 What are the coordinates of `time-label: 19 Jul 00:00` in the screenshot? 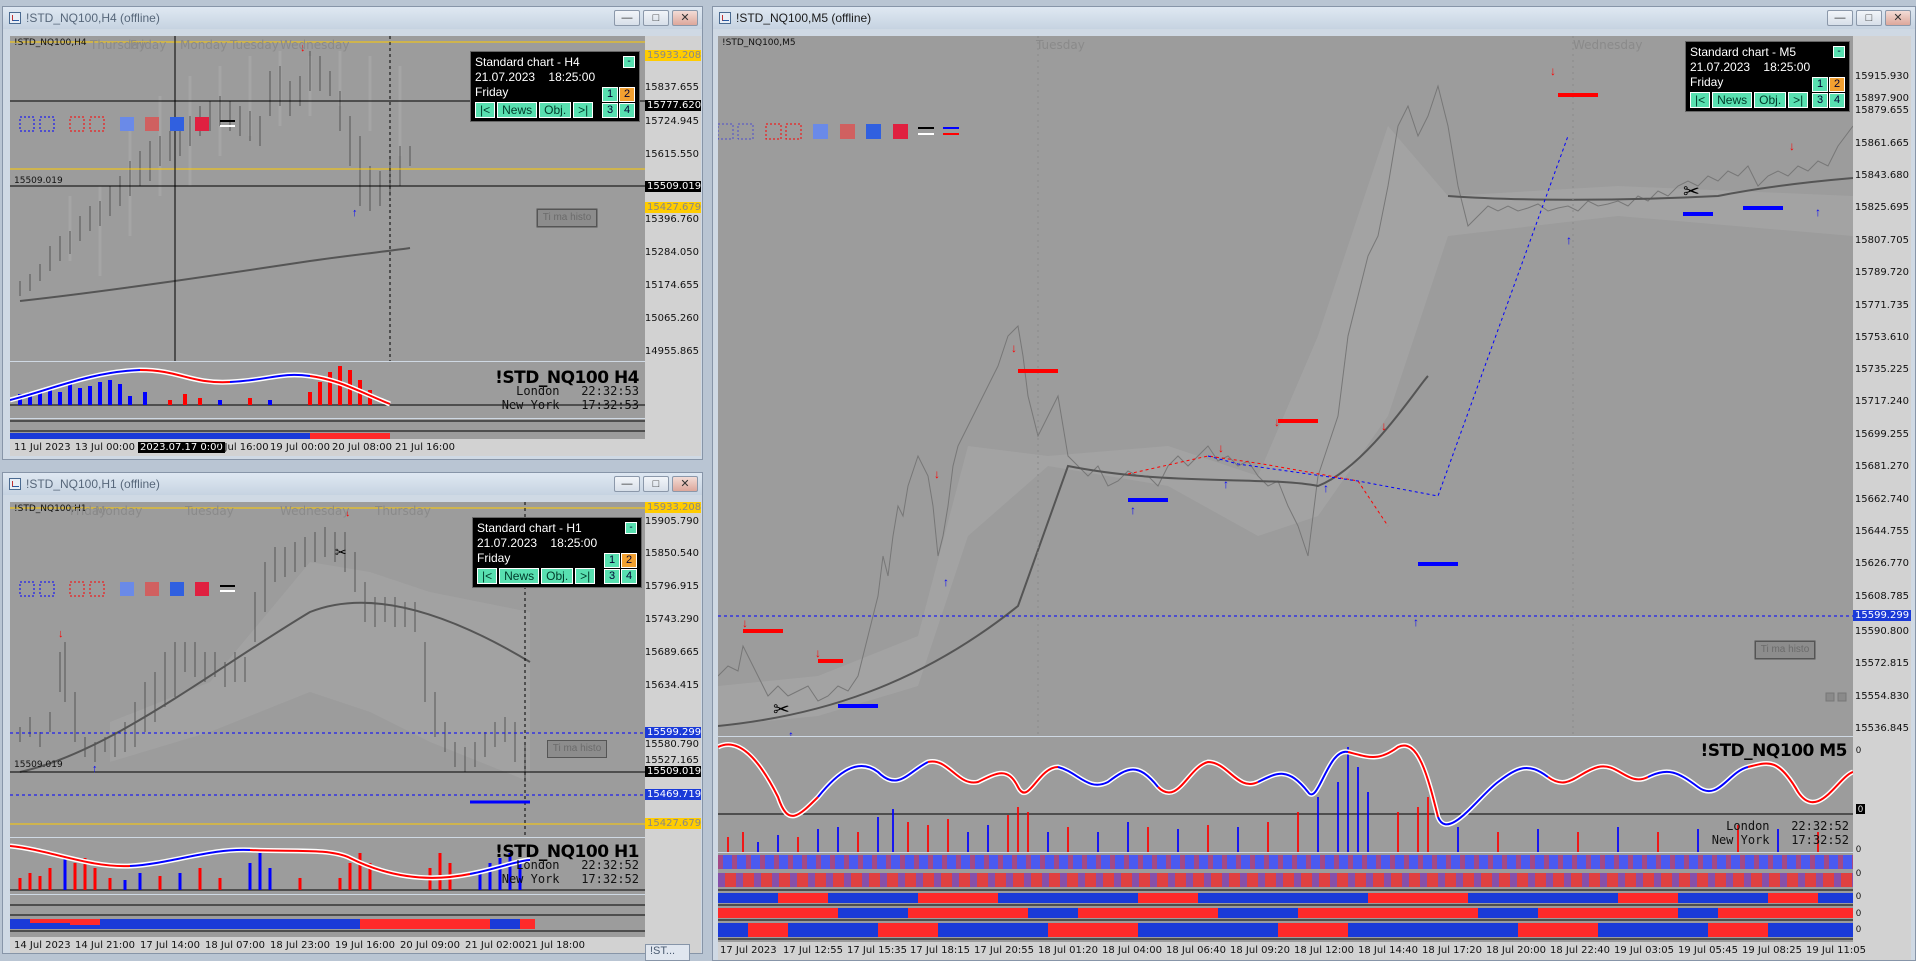 It's located at (300, 447).